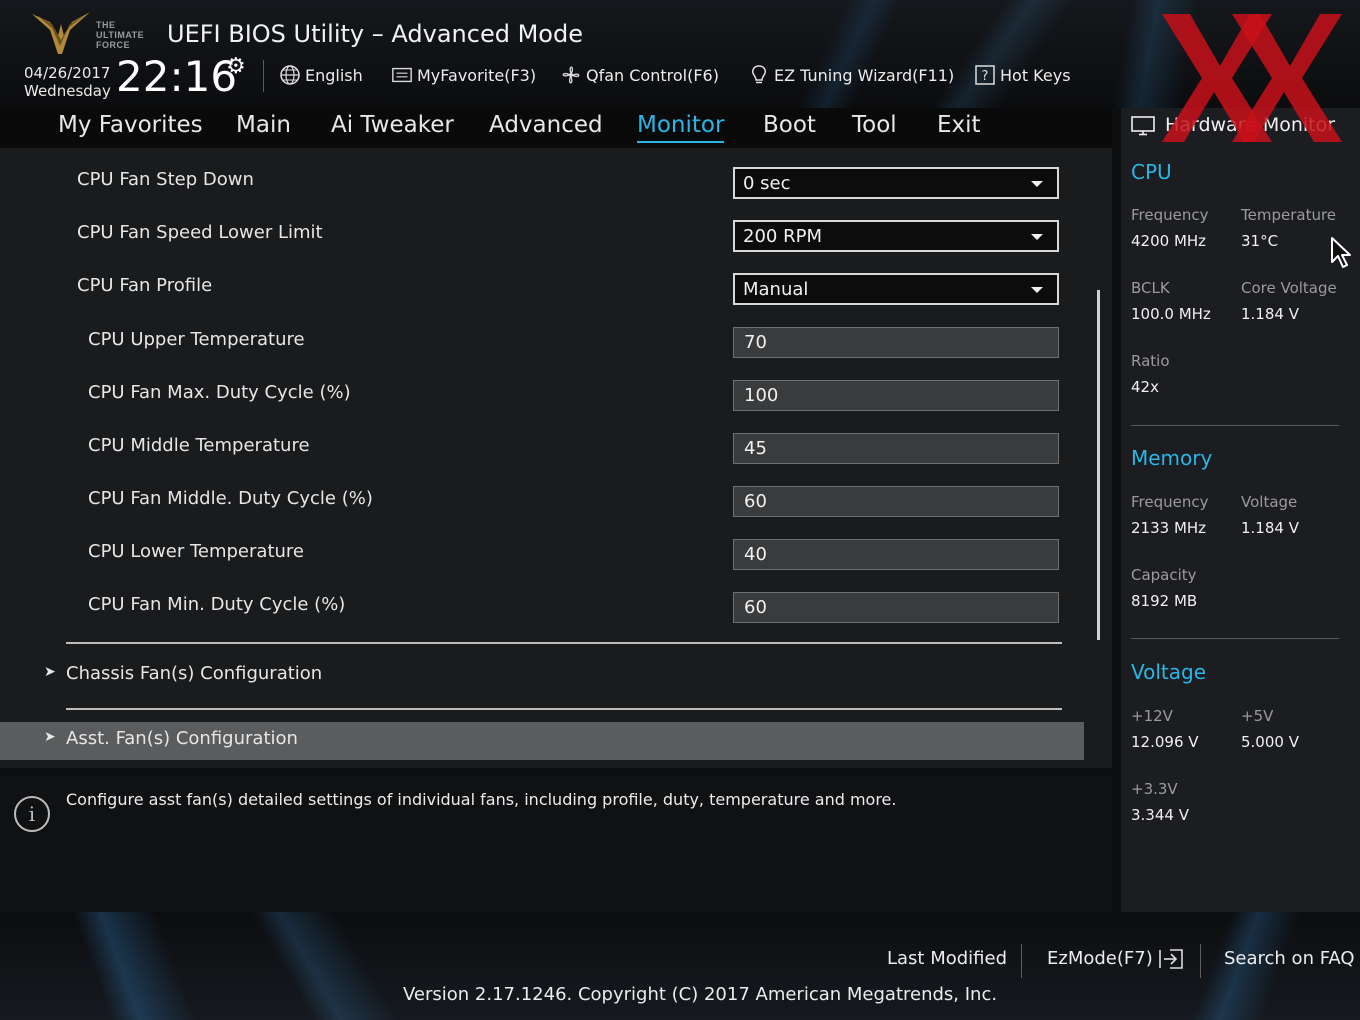  Describe the element at coordinates (1172, 458) in the screenshot. I see `memory-section-heading: Memory` at that location.